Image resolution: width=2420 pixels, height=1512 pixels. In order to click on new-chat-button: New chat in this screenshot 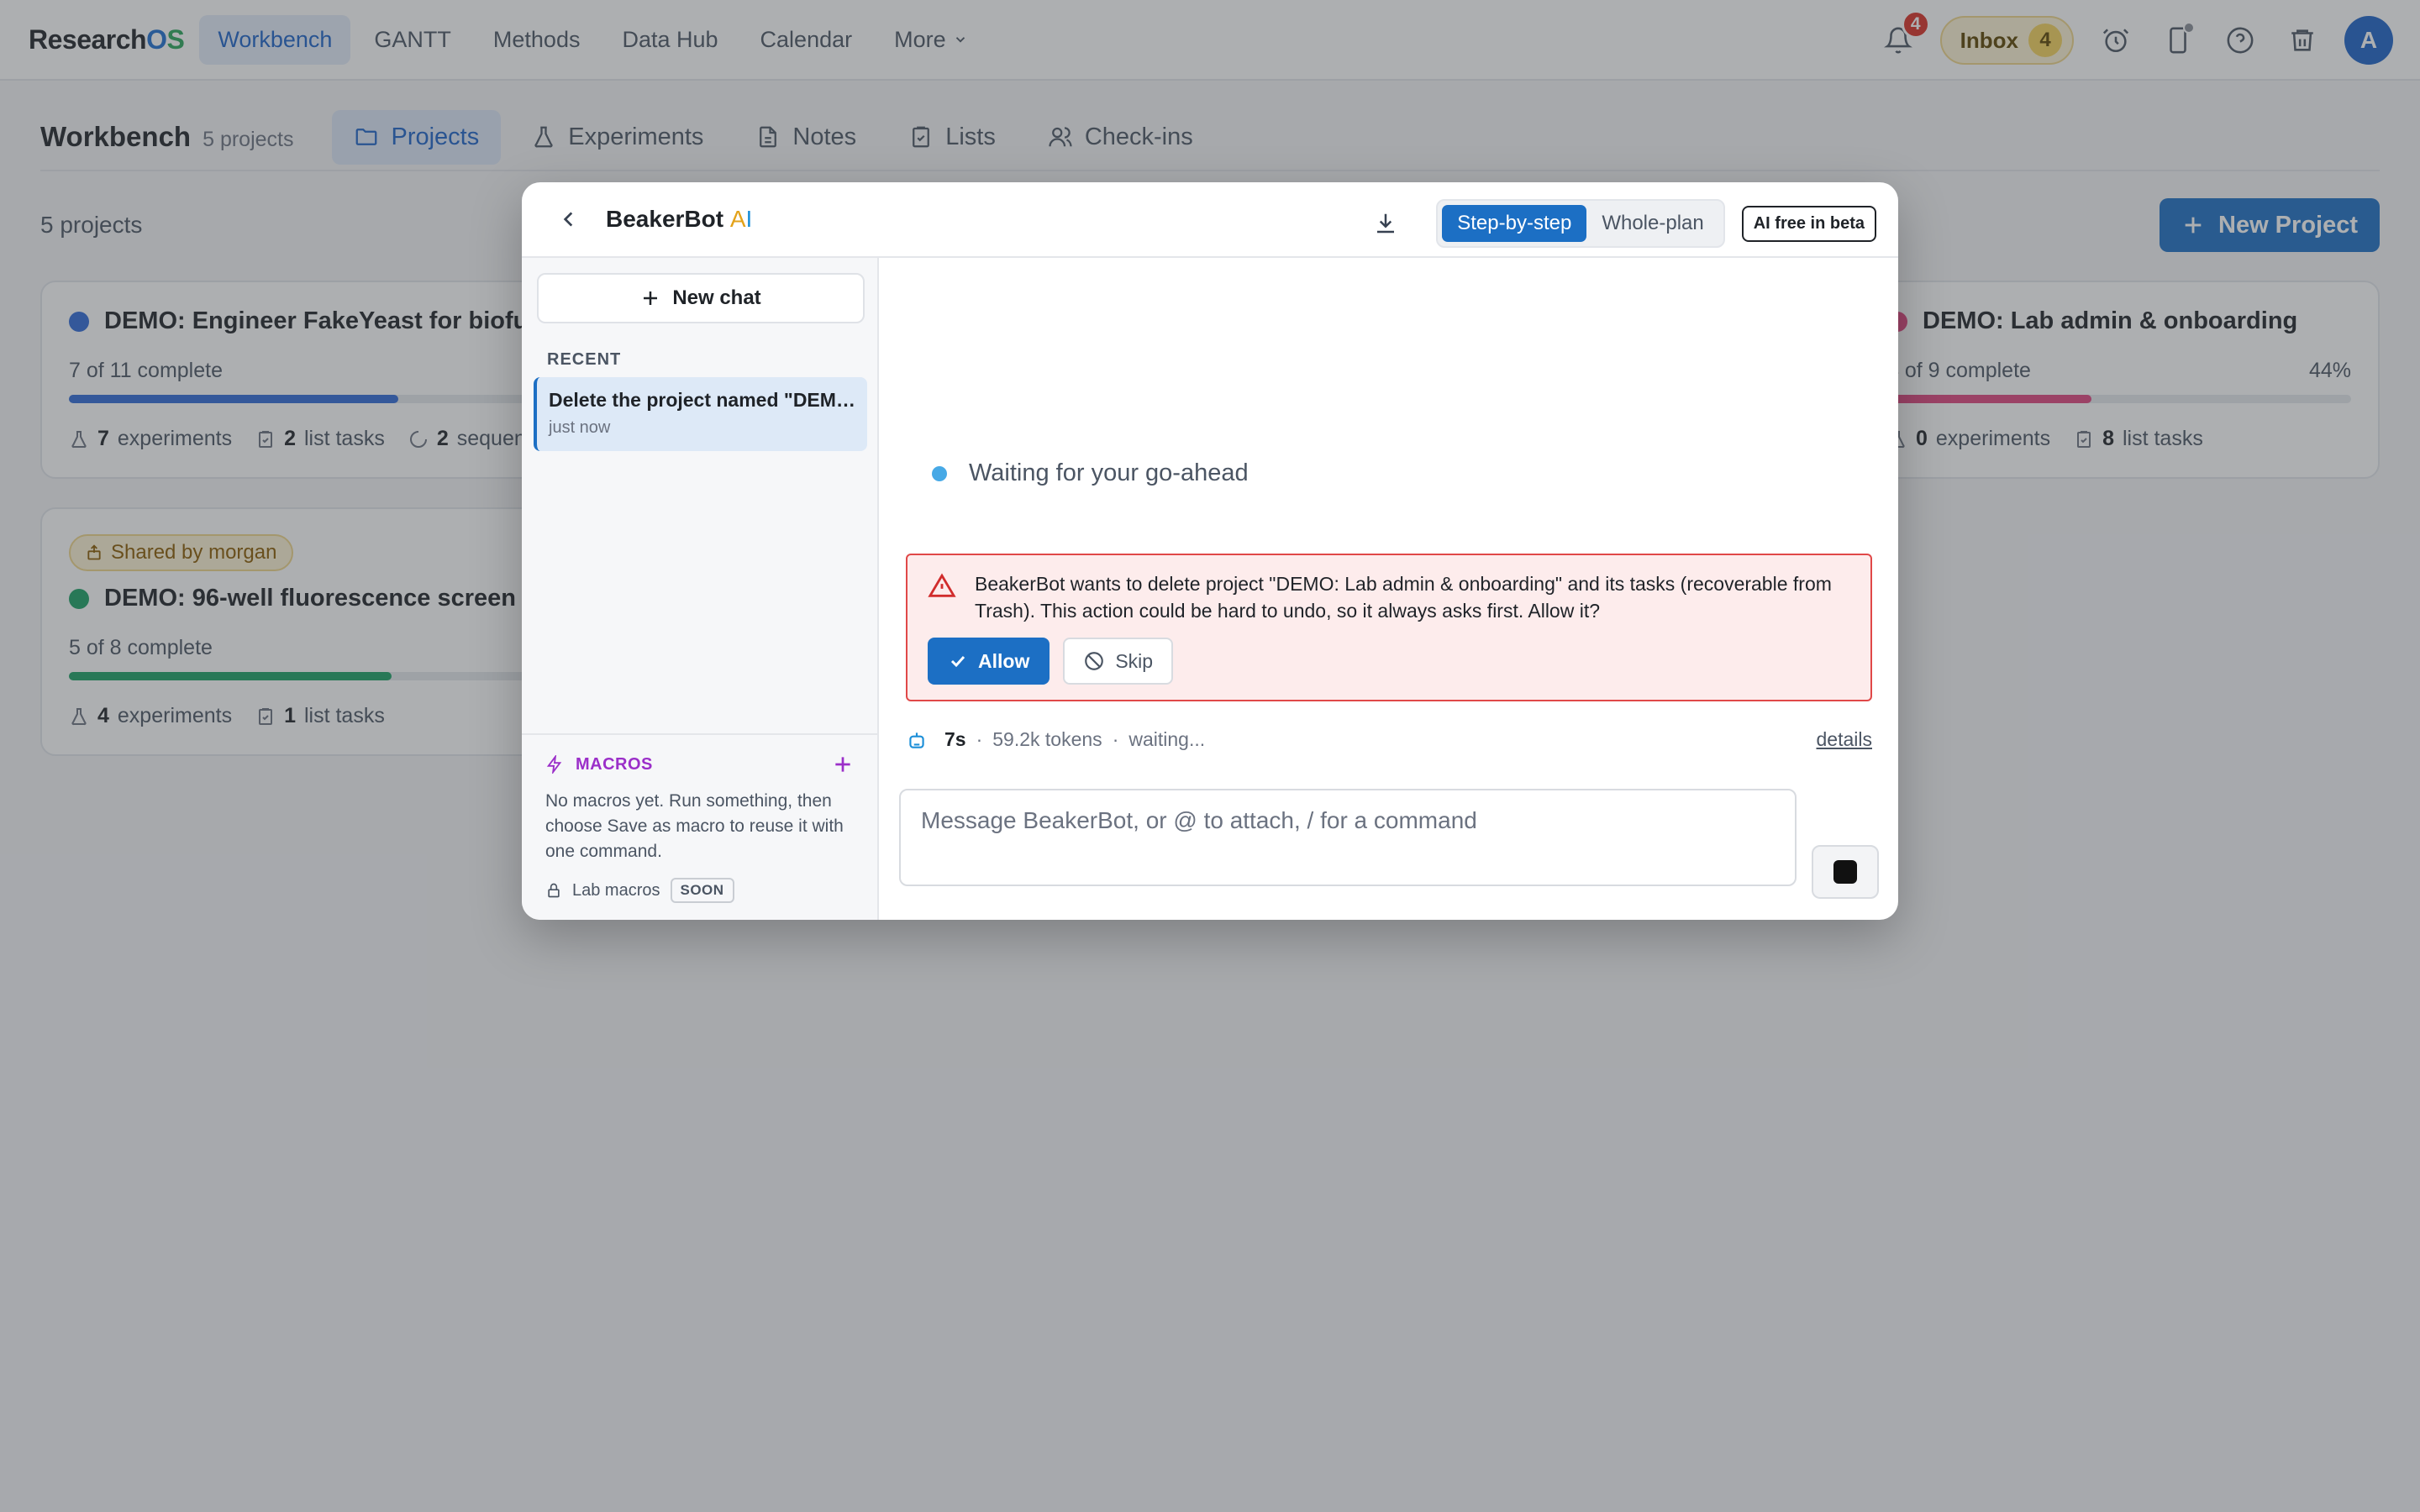, I will do `click(701, 298)`.